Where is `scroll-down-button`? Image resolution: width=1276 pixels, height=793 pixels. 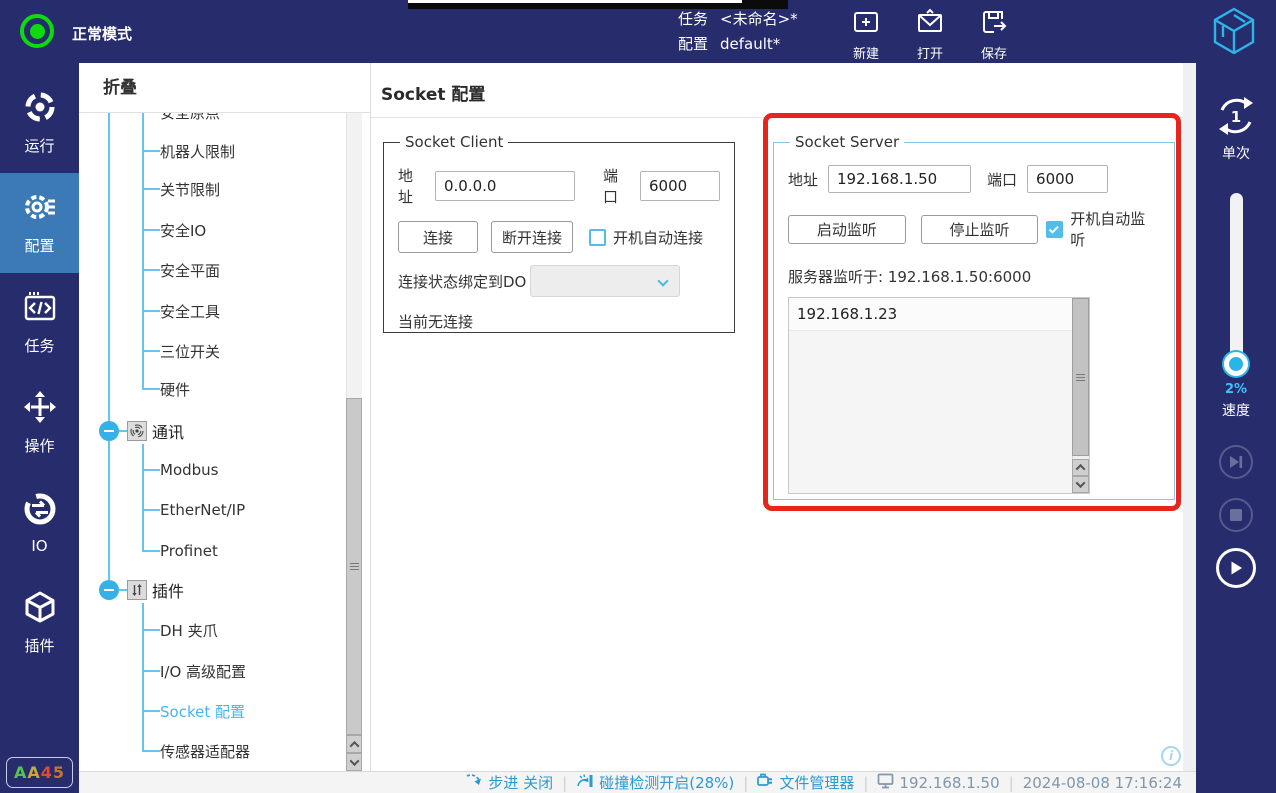 scroll-down-button is located at coordinates (354, 762).